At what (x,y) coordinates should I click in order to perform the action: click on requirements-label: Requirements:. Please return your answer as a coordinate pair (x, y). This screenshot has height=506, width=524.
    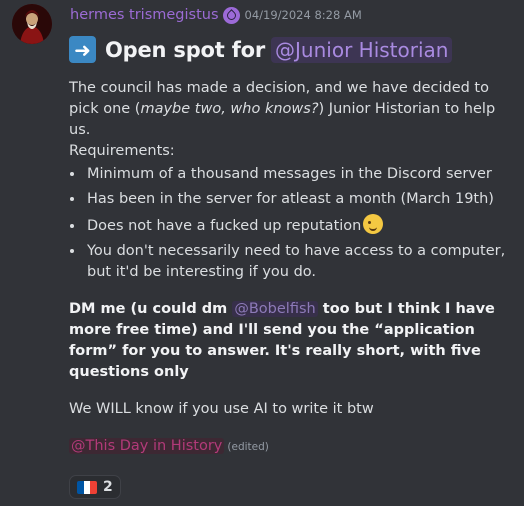
    Looking at the image, I should click on (122, 151).